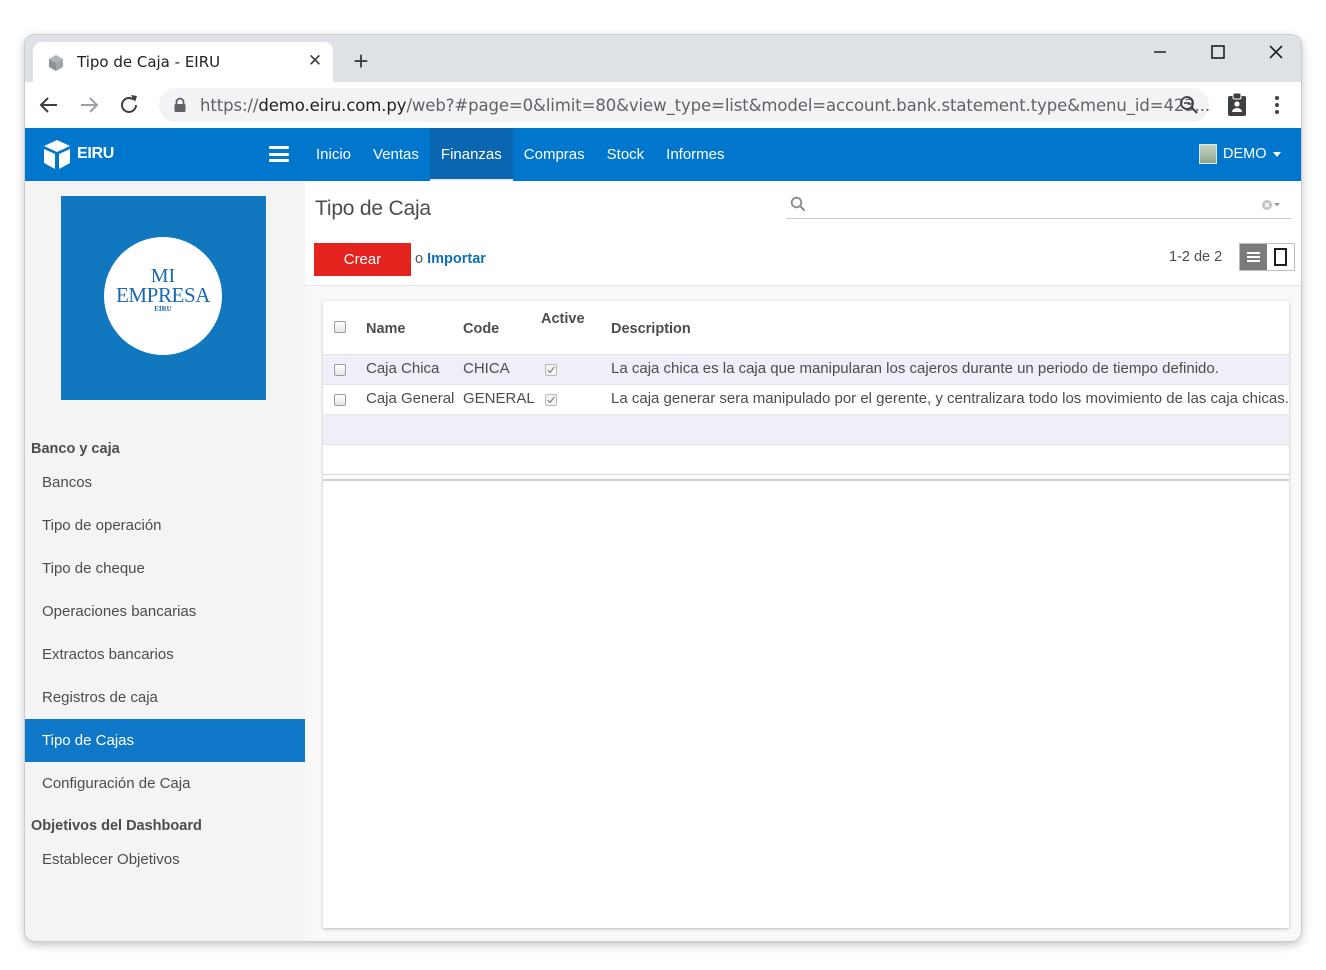 This screenshot has height=970, width=1326. I want to click on import-link: Importar, so click(456, 259).